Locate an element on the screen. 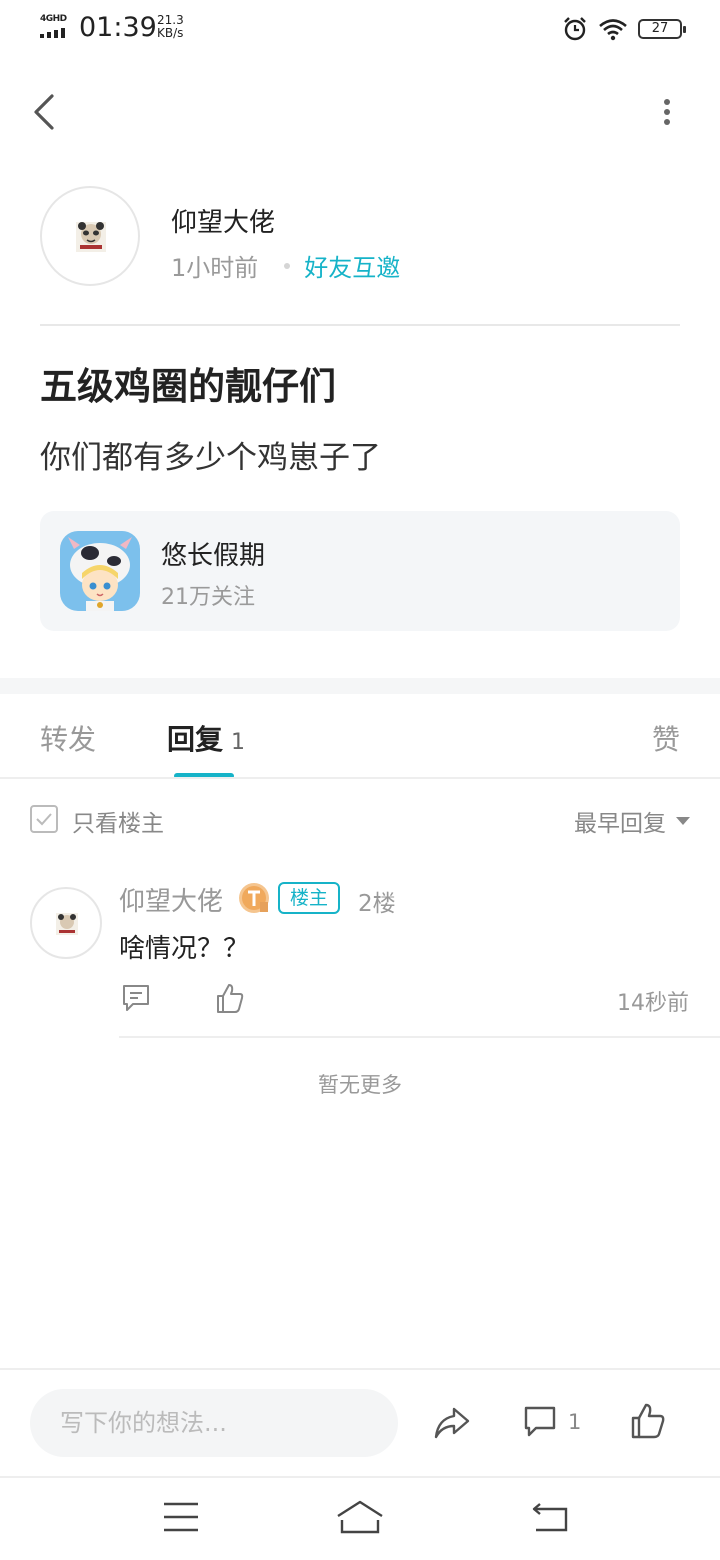 This screenshot has height=1560, width=720. game-card: 悠长假期 21万关注 is located at coordinates (360, 571).